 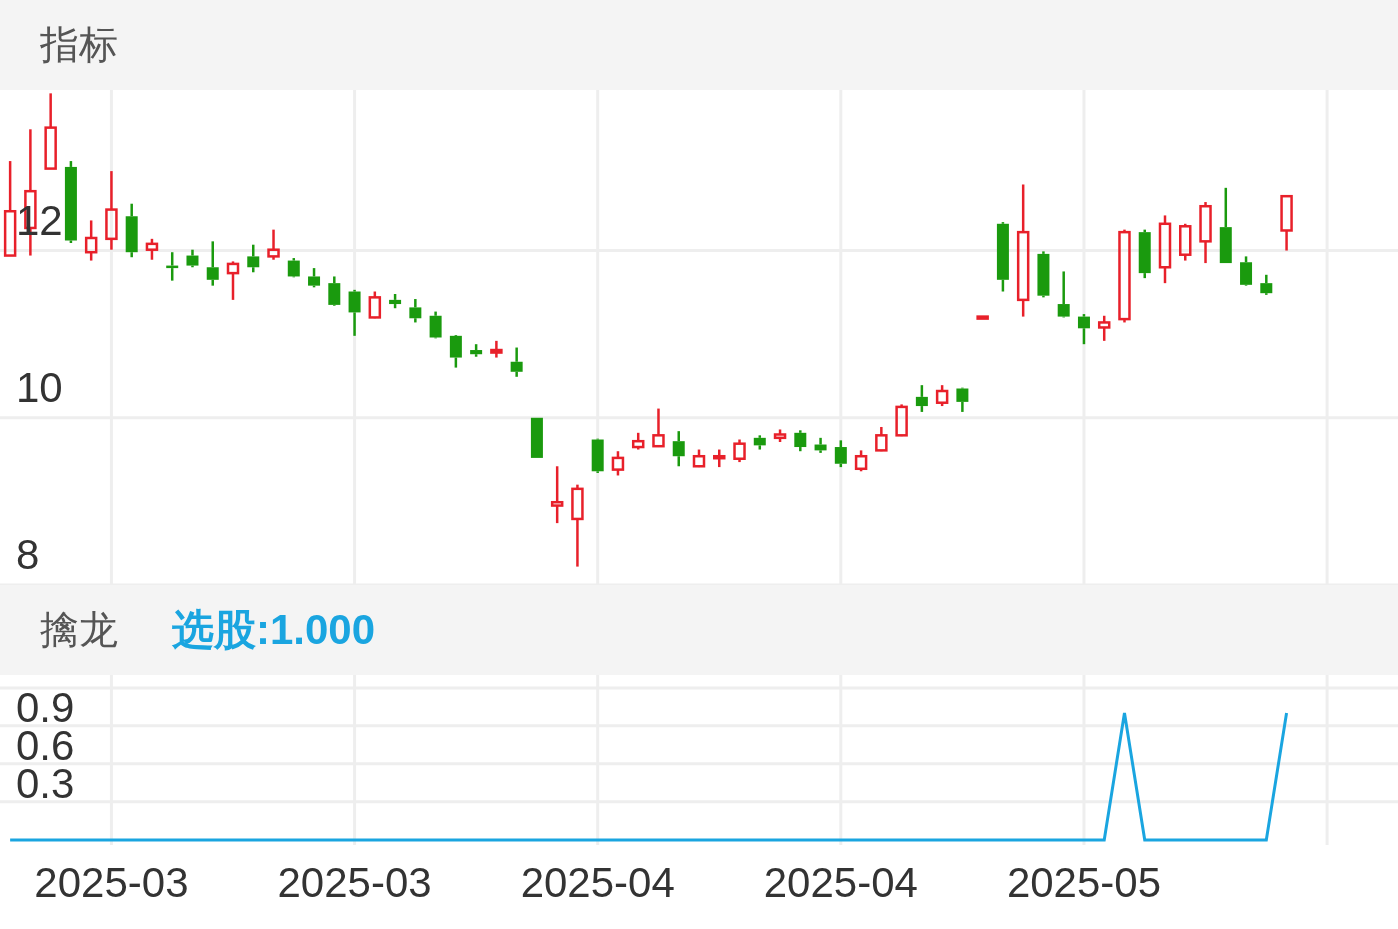 What do you see at coordinates (39, 387) in the screenshot?
I see `axis-label: 10` at bounding box center [39, 387].